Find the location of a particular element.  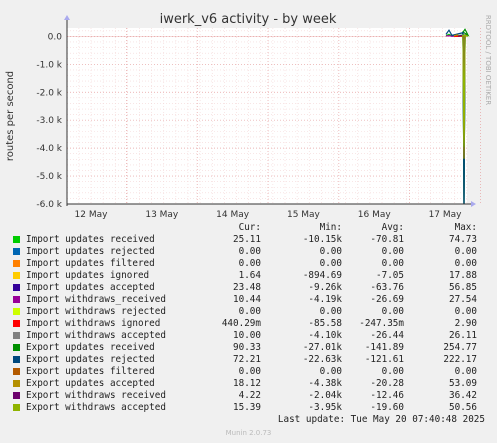

y-tick-label: -3.0 k is located at coordinates (49, 121).